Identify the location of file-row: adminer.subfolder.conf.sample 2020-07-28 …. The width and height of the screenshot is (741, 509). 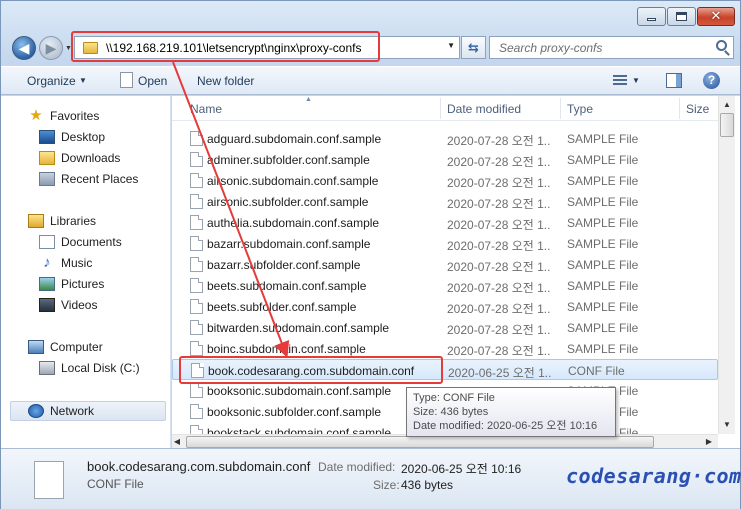
(445, 159).